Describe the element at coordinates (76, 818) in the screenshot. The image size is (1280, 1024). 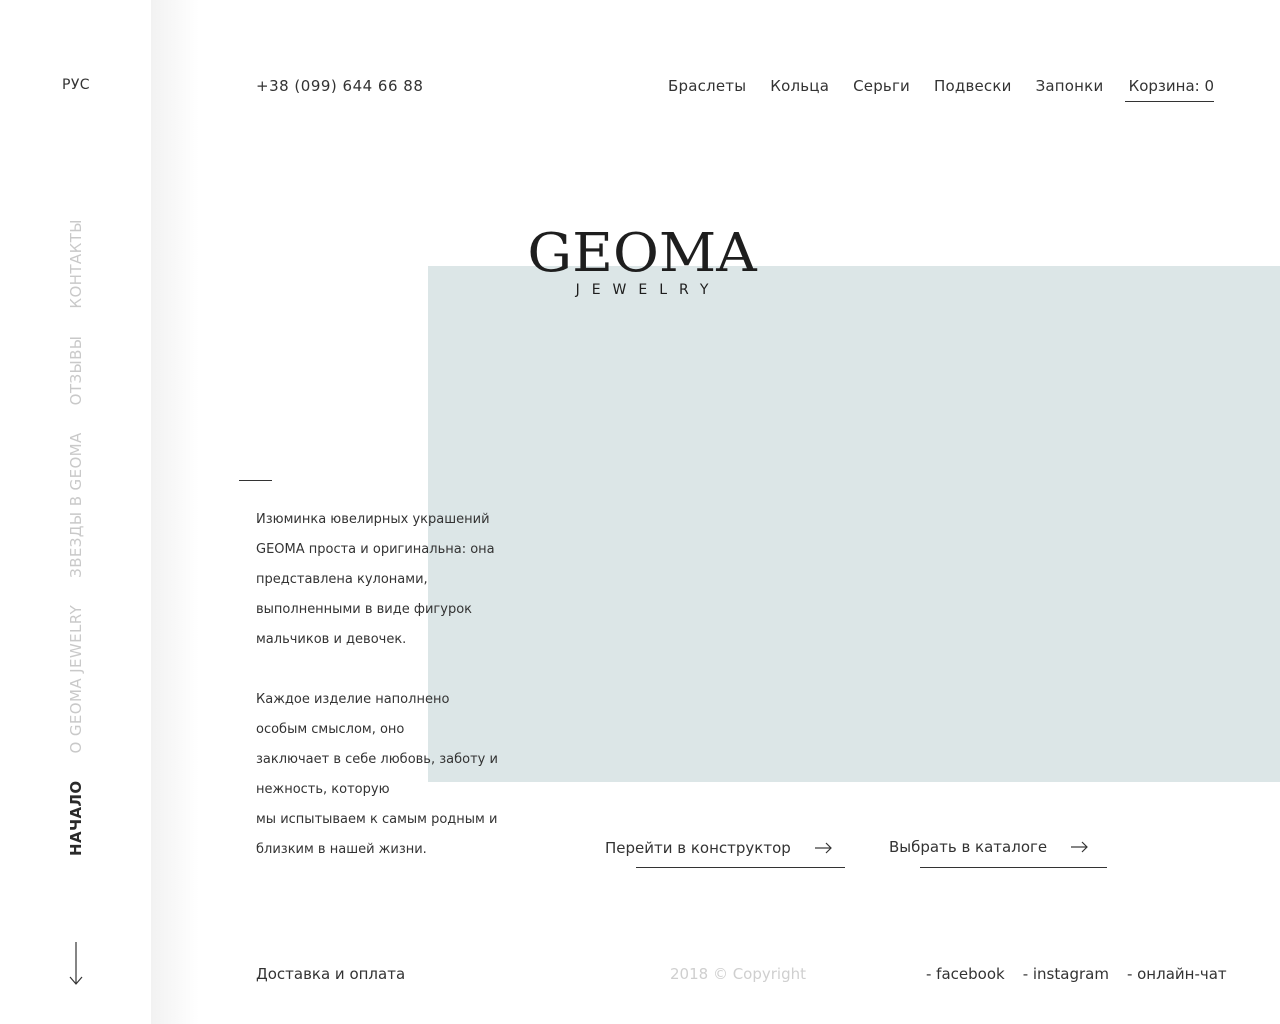
I see `section-nav-item-start: НАЧАЛО` at that location.